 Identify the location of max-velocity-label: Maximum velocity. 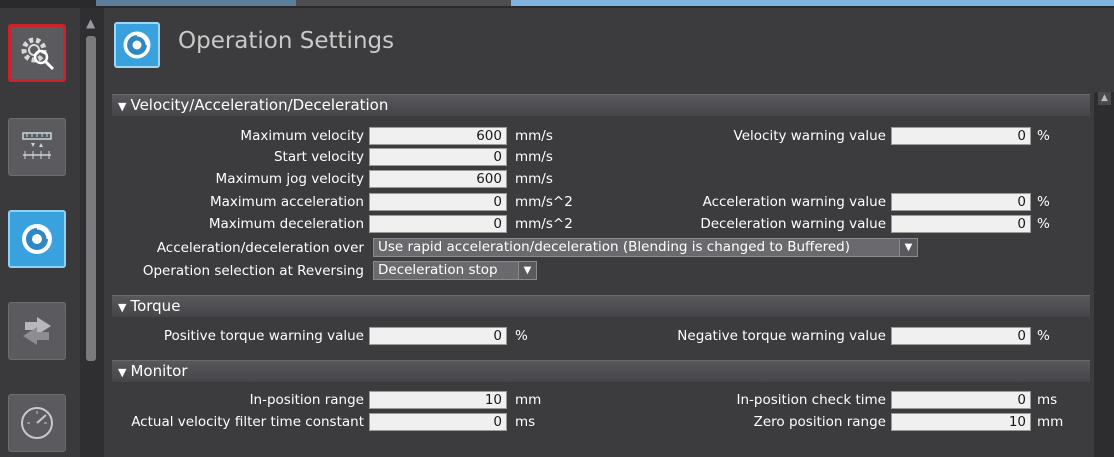
(302, 136).